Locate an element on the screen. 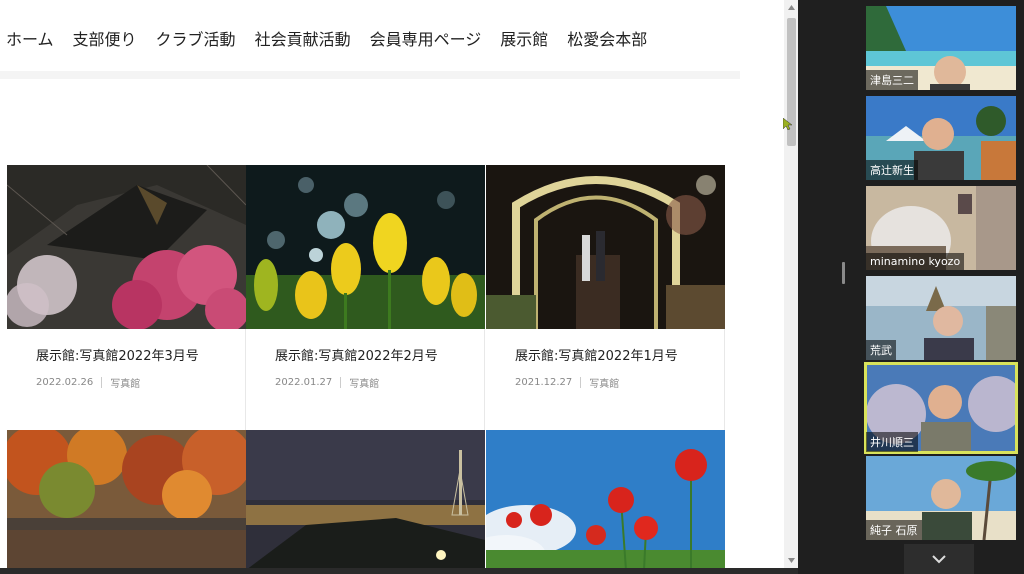 This screenshot has height=574, width=1024. nav-item-members-page: 会員専用ページ is located at coordinates (426, 38).